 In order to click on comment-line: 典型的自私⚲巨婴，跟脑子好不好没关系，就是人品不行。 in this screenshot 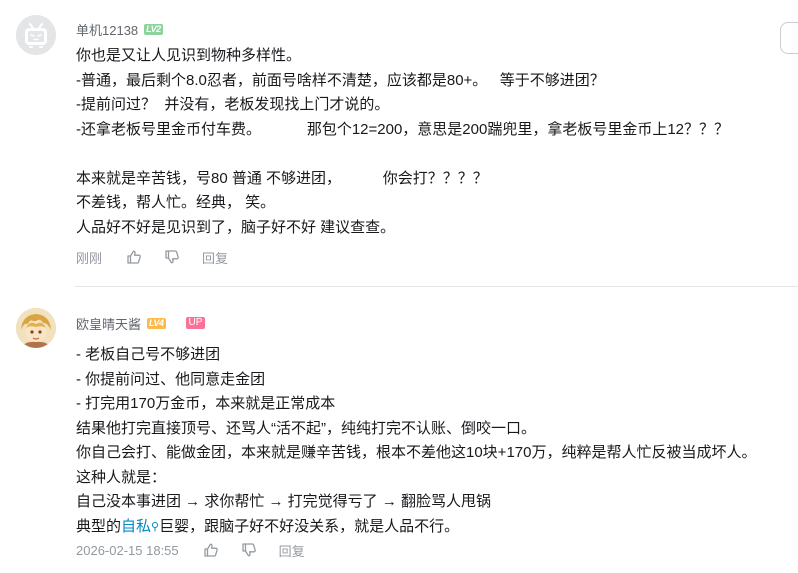, I will do `click(426, 527)`.